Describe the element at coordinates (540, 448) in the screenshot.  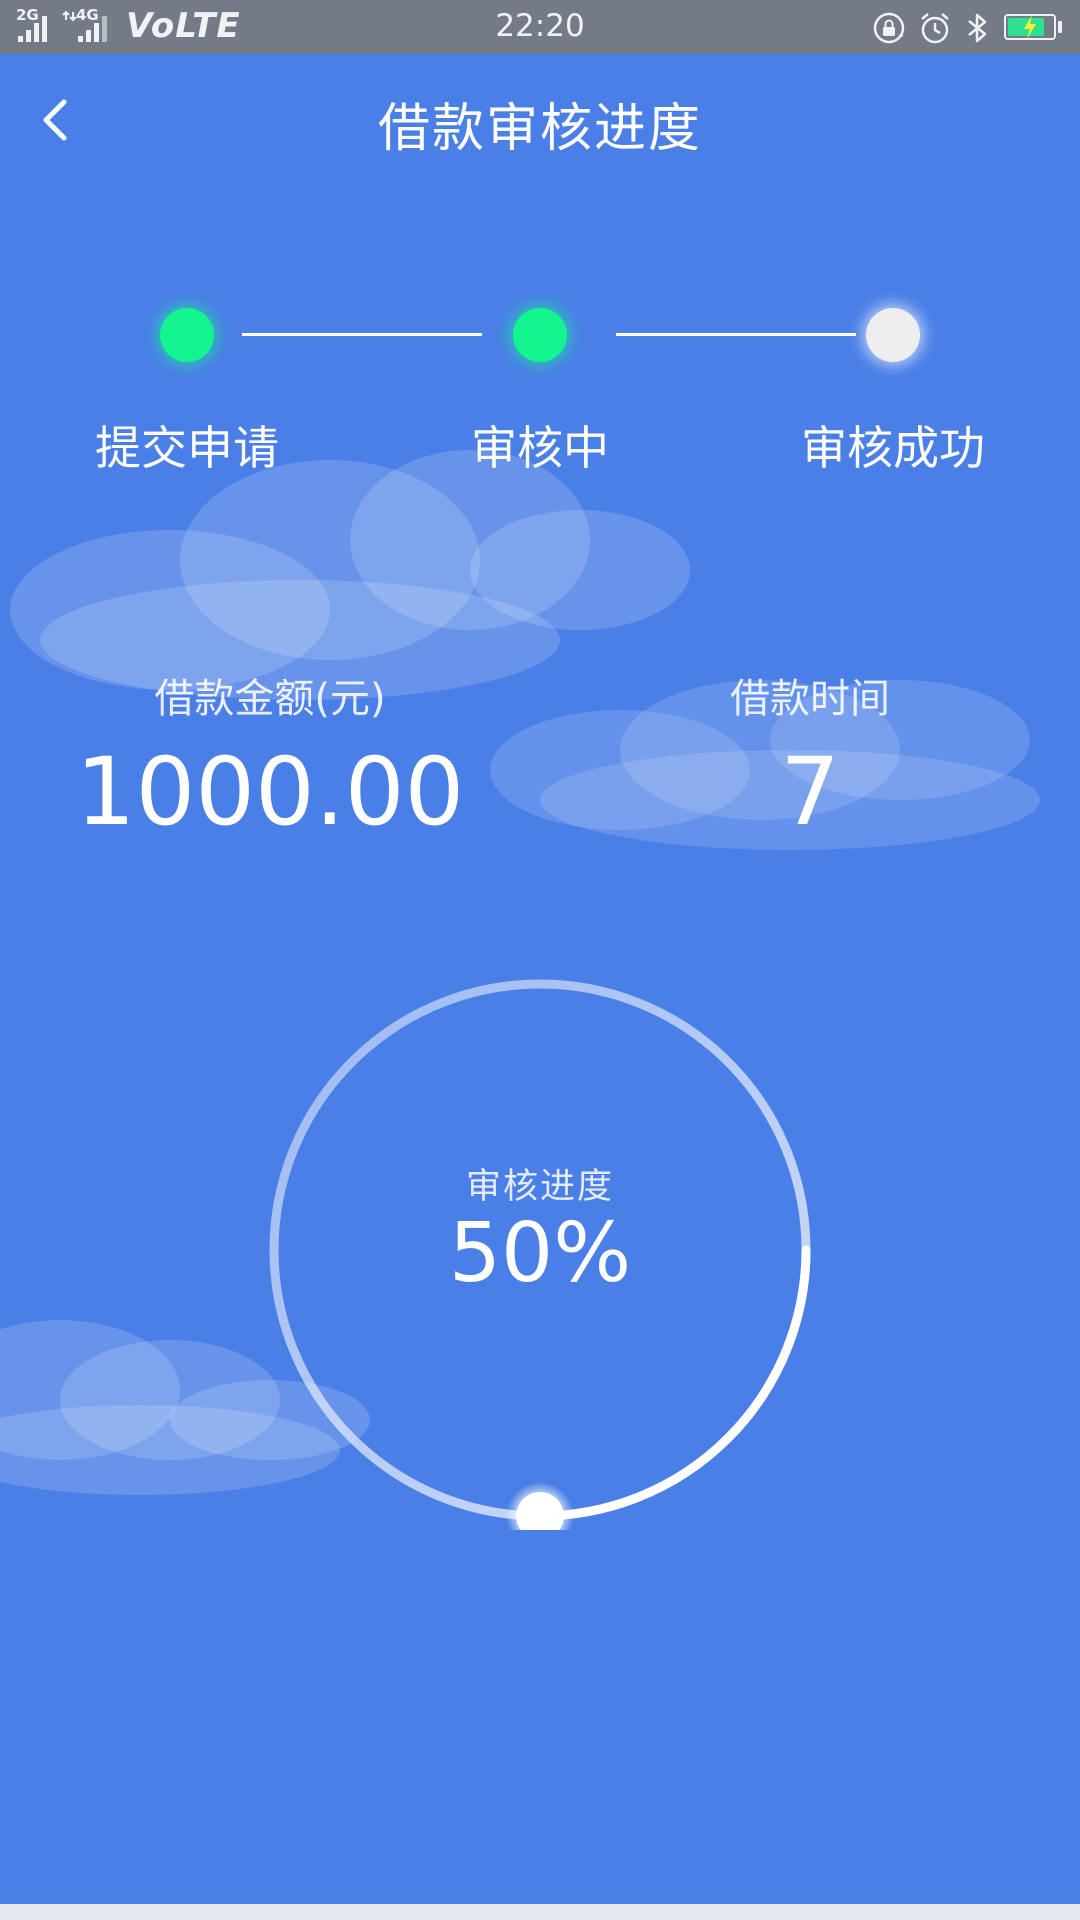
I see `step-label-reviewing: 审核中` at that location.